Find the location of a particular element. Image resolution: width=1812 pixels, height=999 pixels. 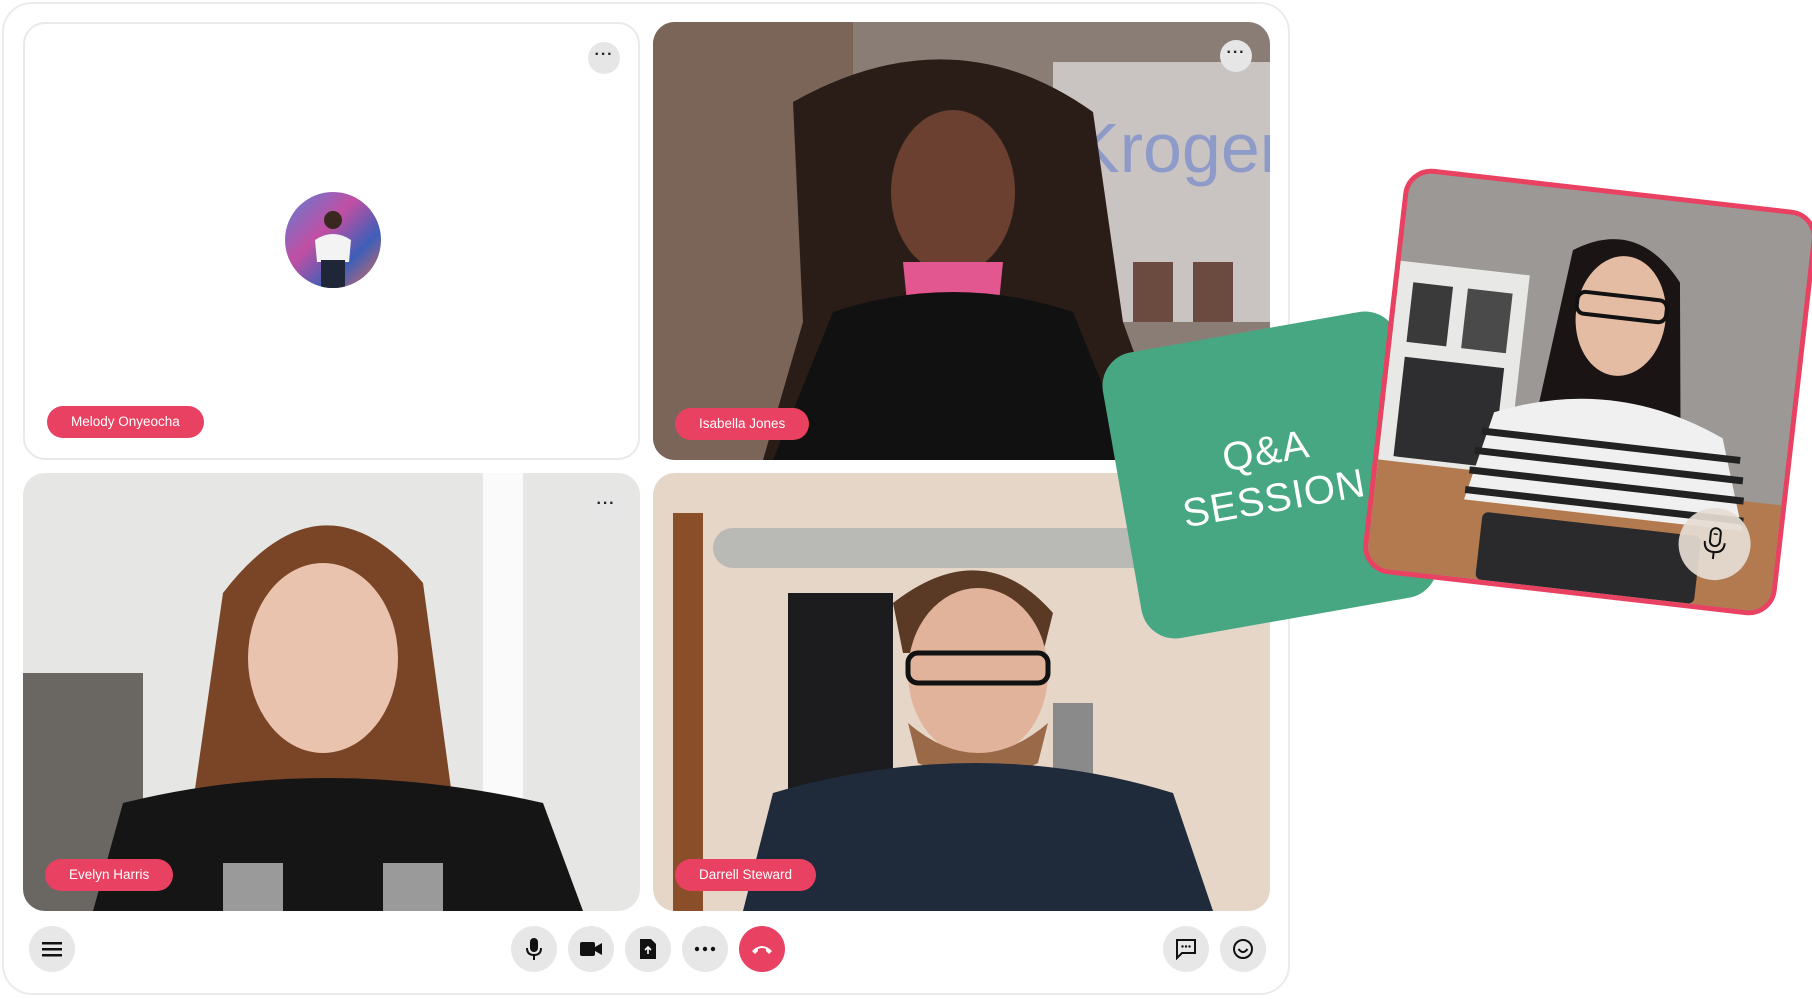

avatar is located at coordinates (333, 240).